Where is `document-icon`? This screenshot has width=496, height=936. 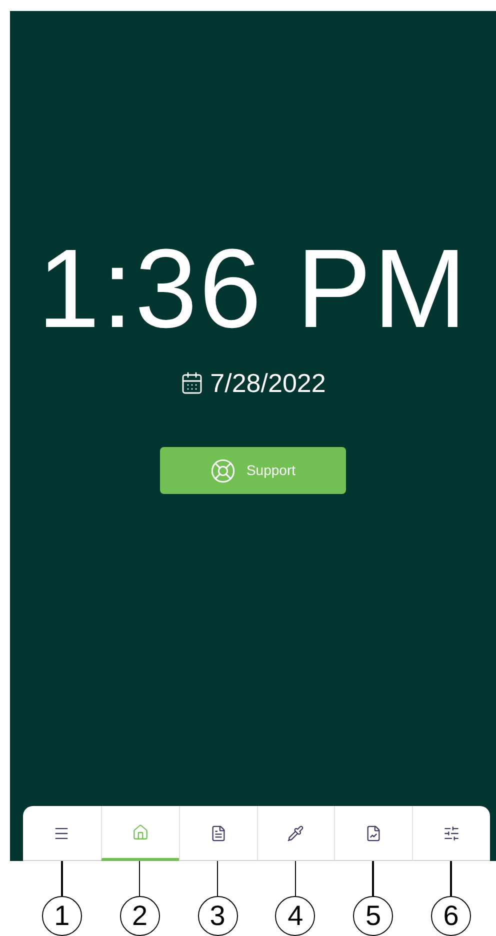
document-icon is located at coordinates (218, 833).